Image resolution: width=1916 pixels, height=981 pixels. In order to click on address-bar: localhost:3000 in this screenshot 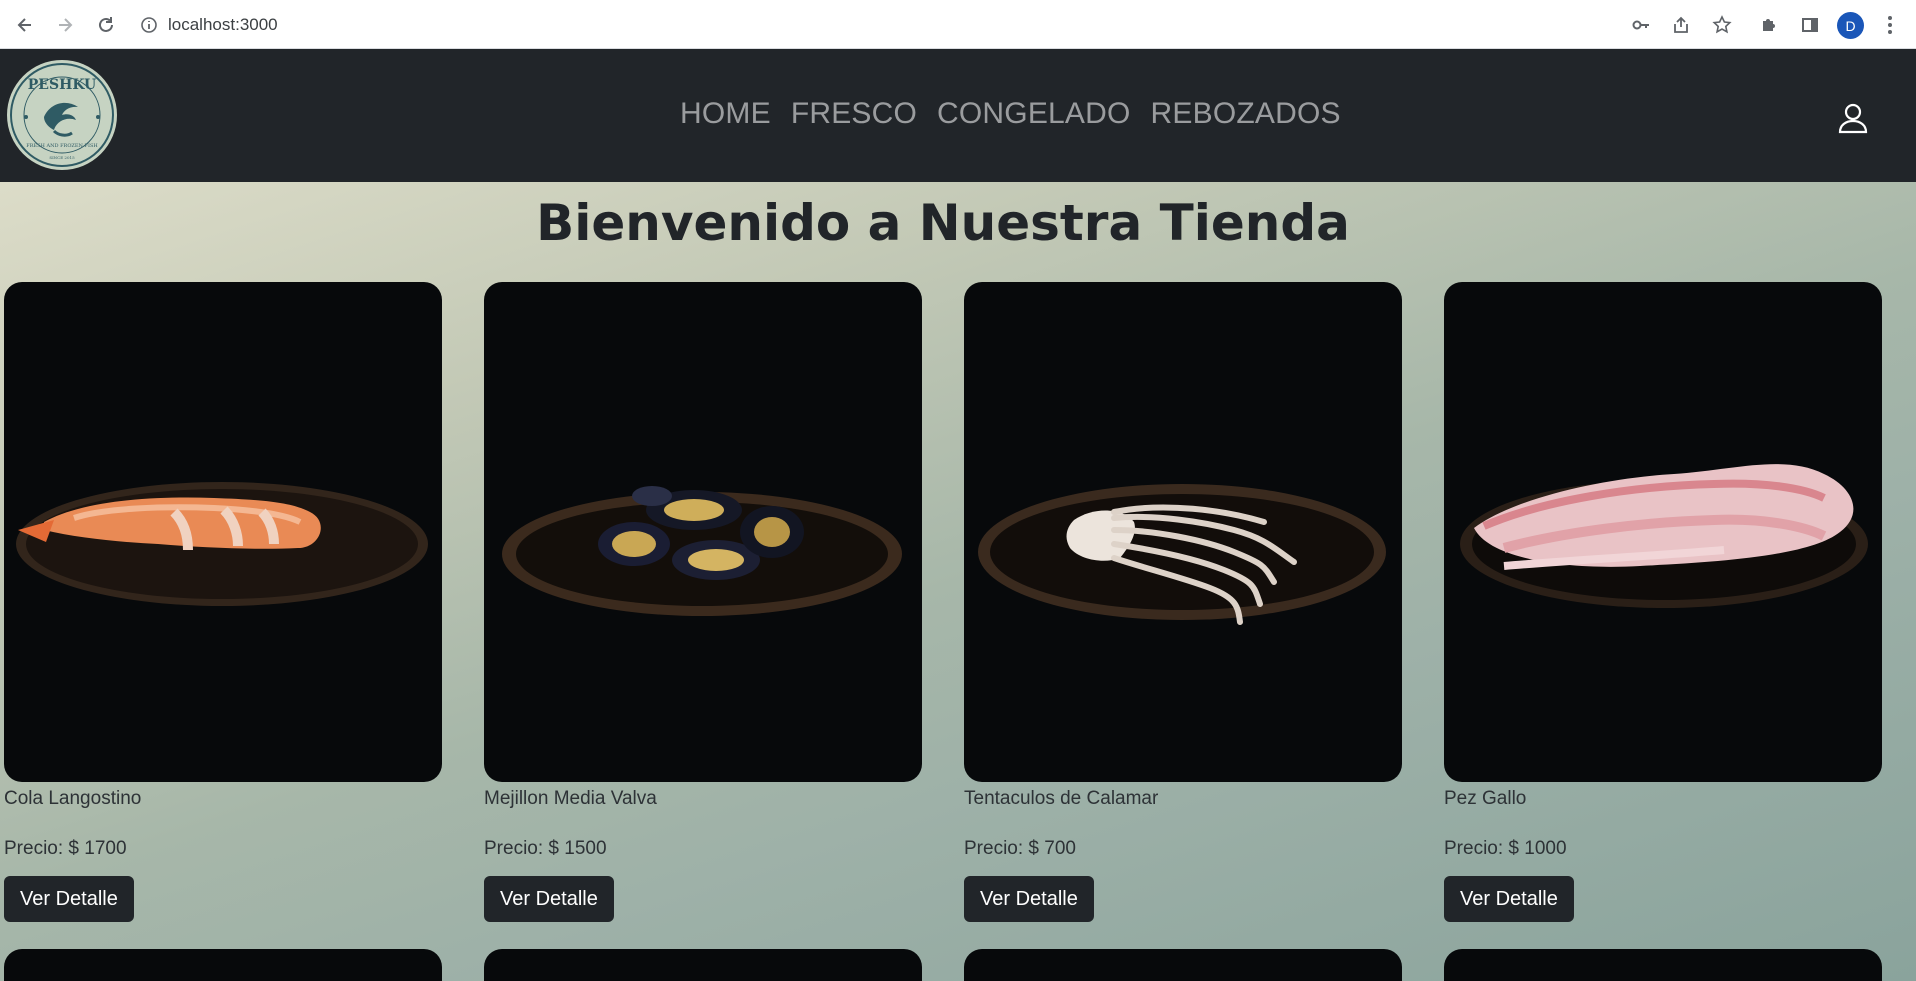, I will do `click(209, 25)`.